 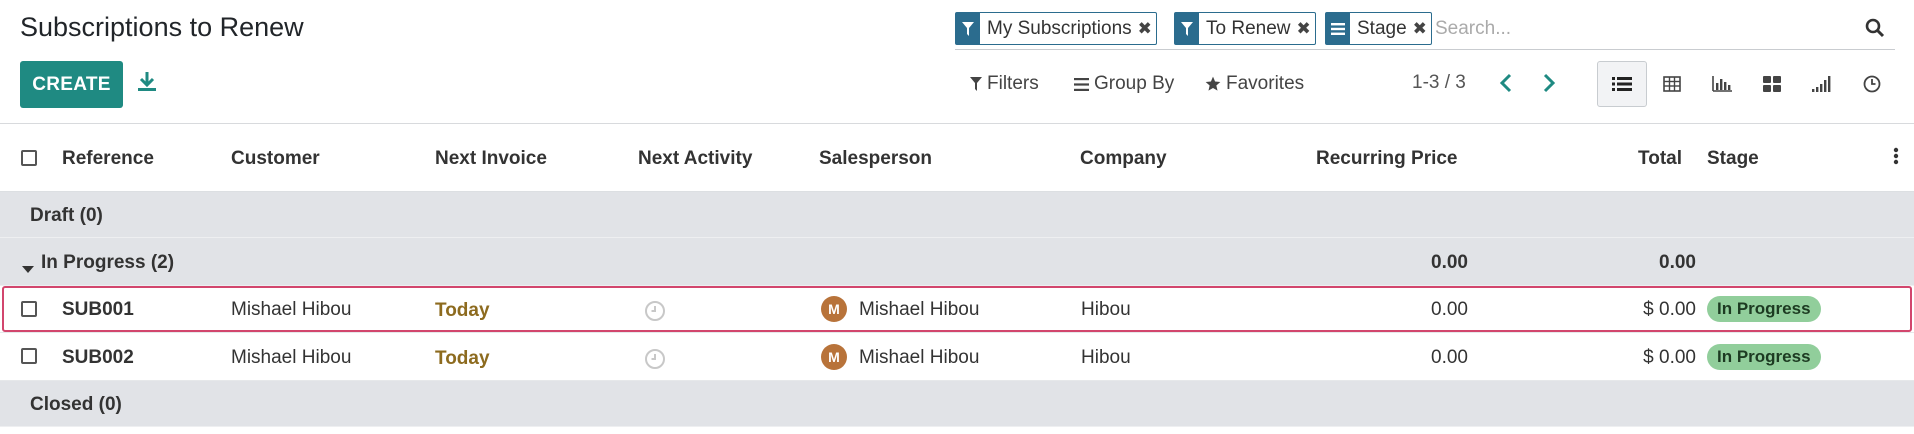 What do you see at coordinates (957, 262) in the screenshot?
I see `group-row-in-progress: In Progress (2) 0.00 0.00` at bounding box center [957, 262].